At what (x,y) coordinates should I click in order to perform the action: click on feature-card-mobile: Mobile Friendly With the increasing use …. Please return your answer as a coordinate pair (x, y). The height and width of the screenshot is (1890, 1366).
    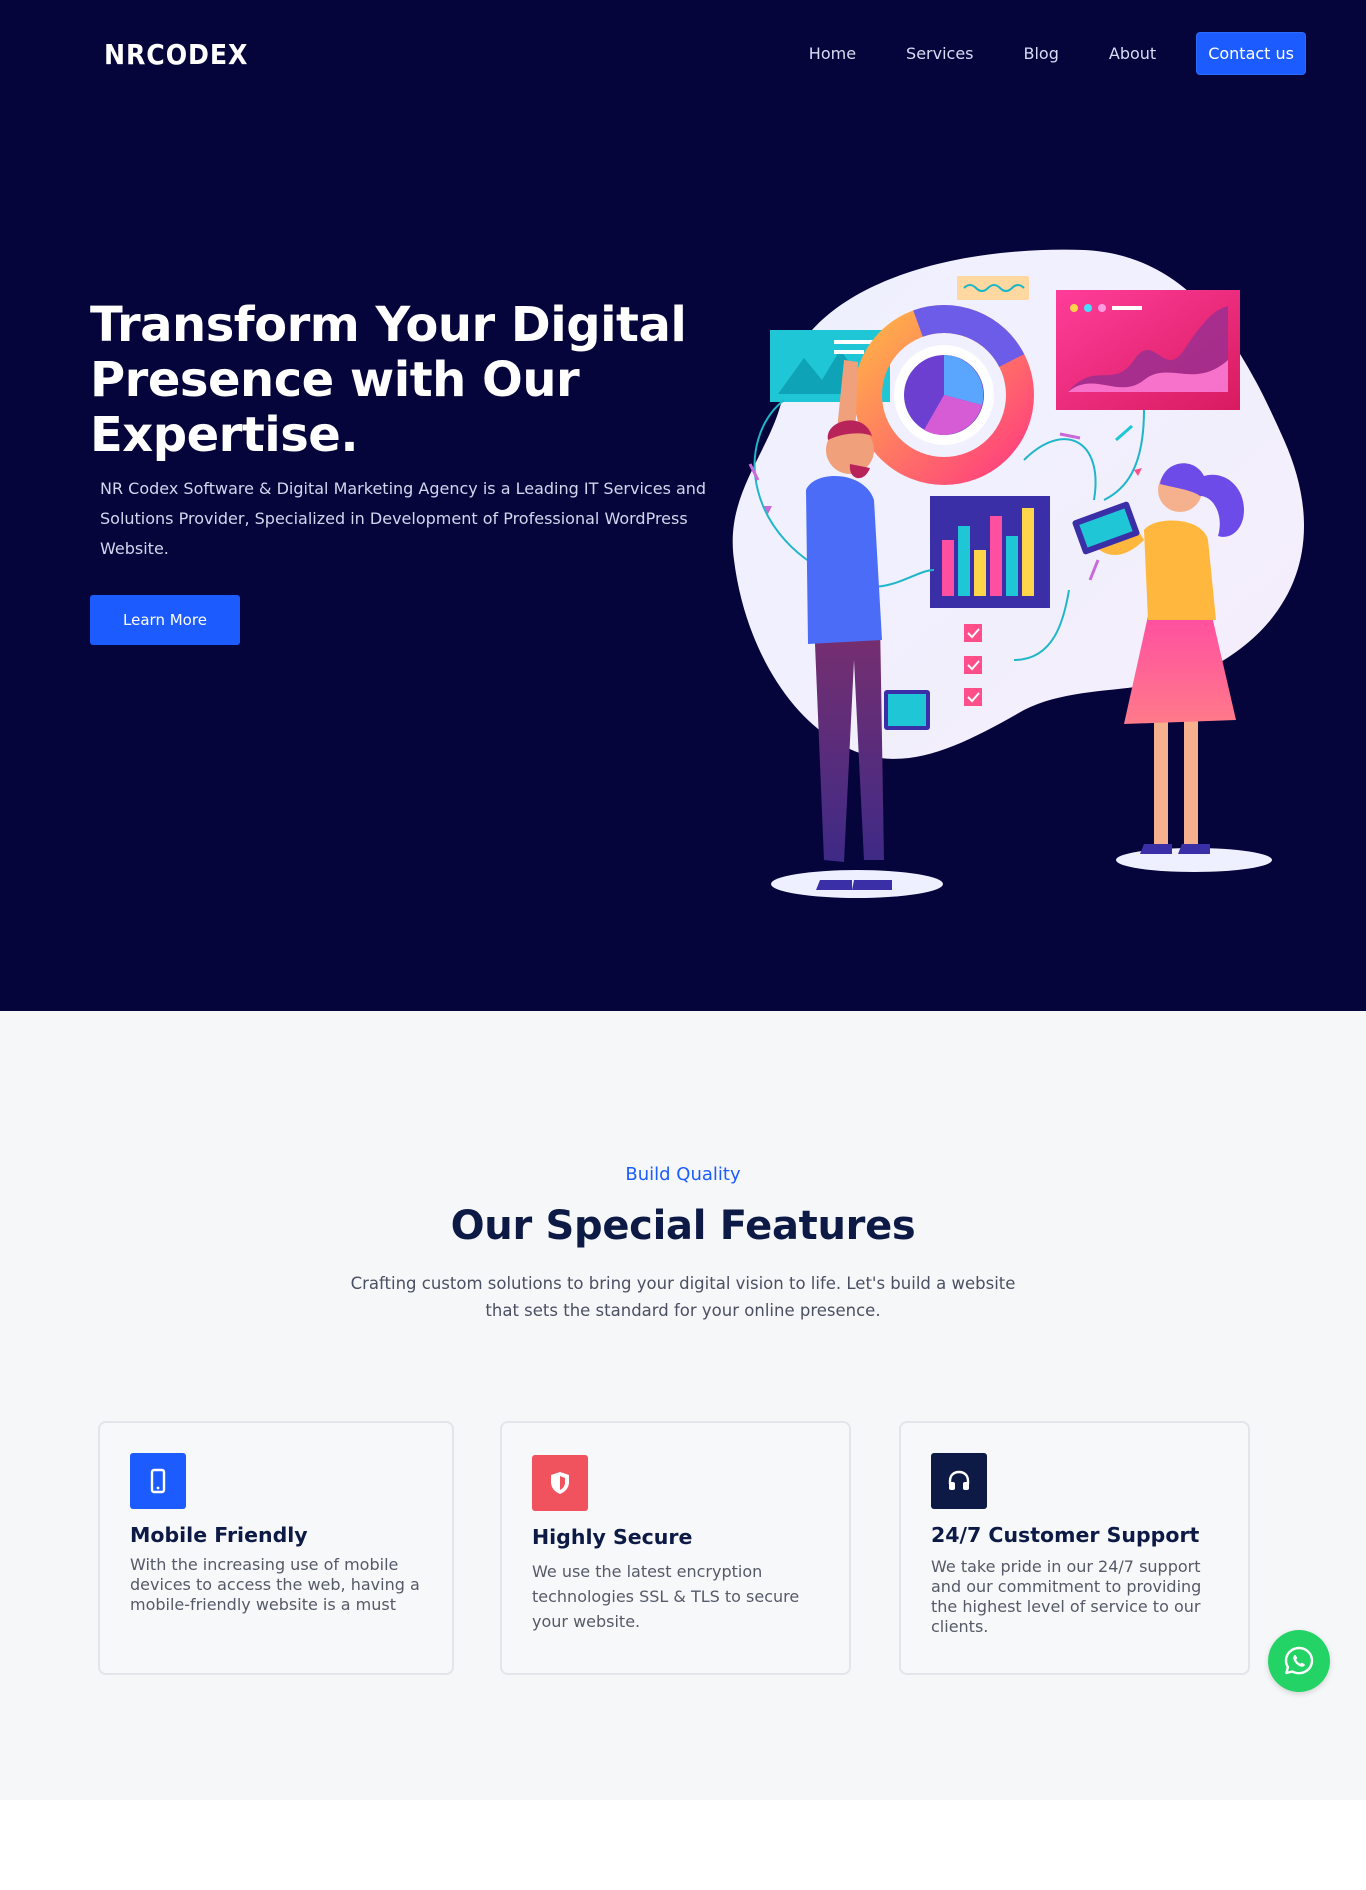
    Looking at the image, I should click on (276, 1548).